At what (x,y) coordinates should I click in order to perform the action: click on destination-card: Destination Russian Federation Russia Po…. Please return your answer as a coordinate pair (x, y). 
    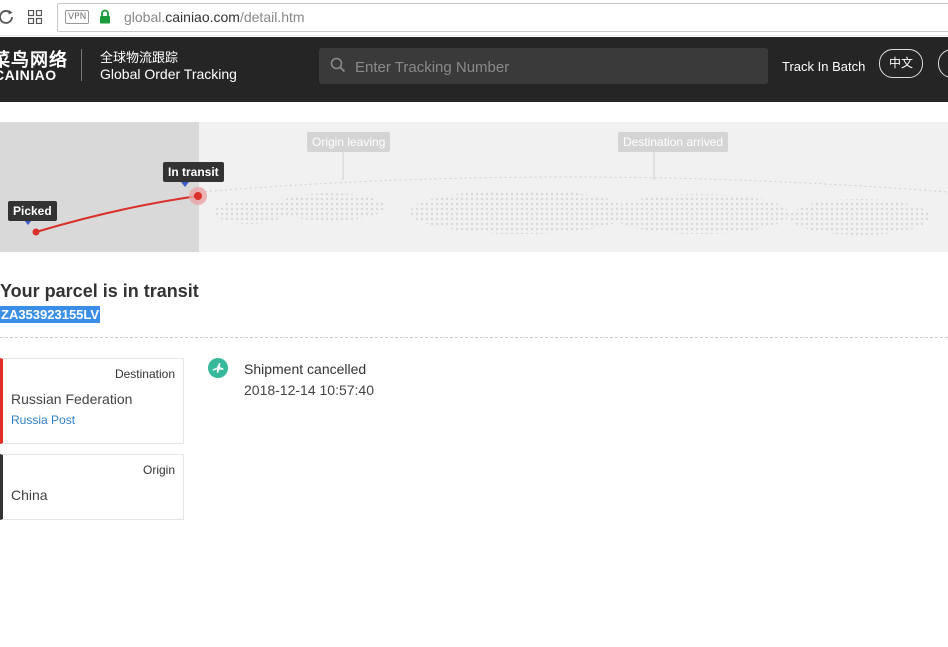
    Looking at the image, I should click on (92, 401).